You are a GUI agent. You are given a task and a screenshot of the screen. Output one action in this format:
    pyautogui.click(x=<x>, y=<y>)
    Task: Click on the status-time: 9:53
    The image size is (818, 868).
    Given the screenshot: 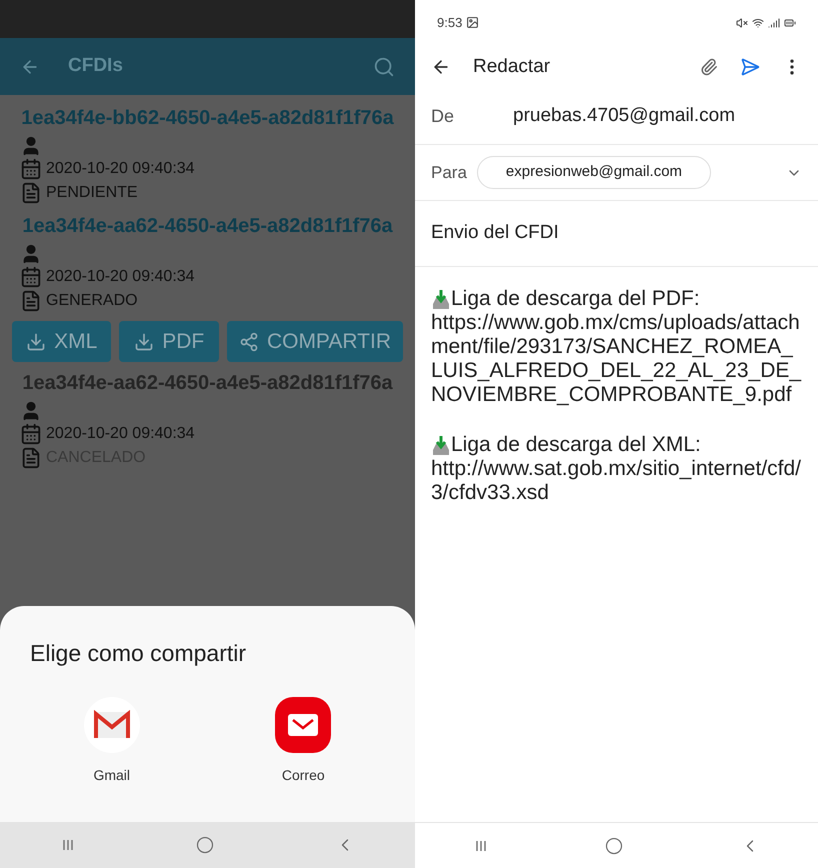 What is the action you would take?
    pyautogui.click(x=449, y=23)
    